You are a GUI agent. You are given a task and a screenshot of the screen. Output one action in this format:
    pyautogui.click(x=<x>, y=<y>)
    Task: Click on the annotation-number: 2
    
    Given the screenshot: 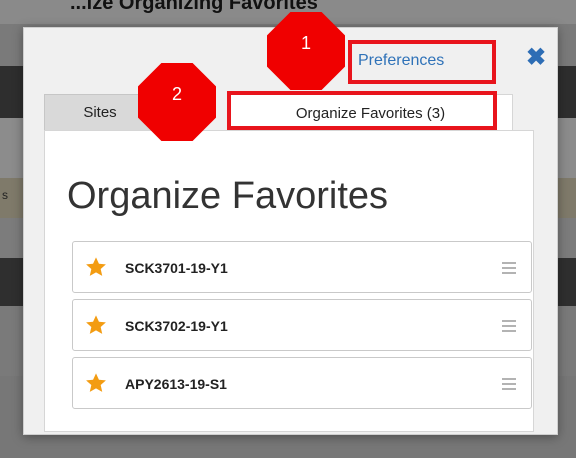 What is the action you would take?
    pyautogui.click(x=176, y=93)
    